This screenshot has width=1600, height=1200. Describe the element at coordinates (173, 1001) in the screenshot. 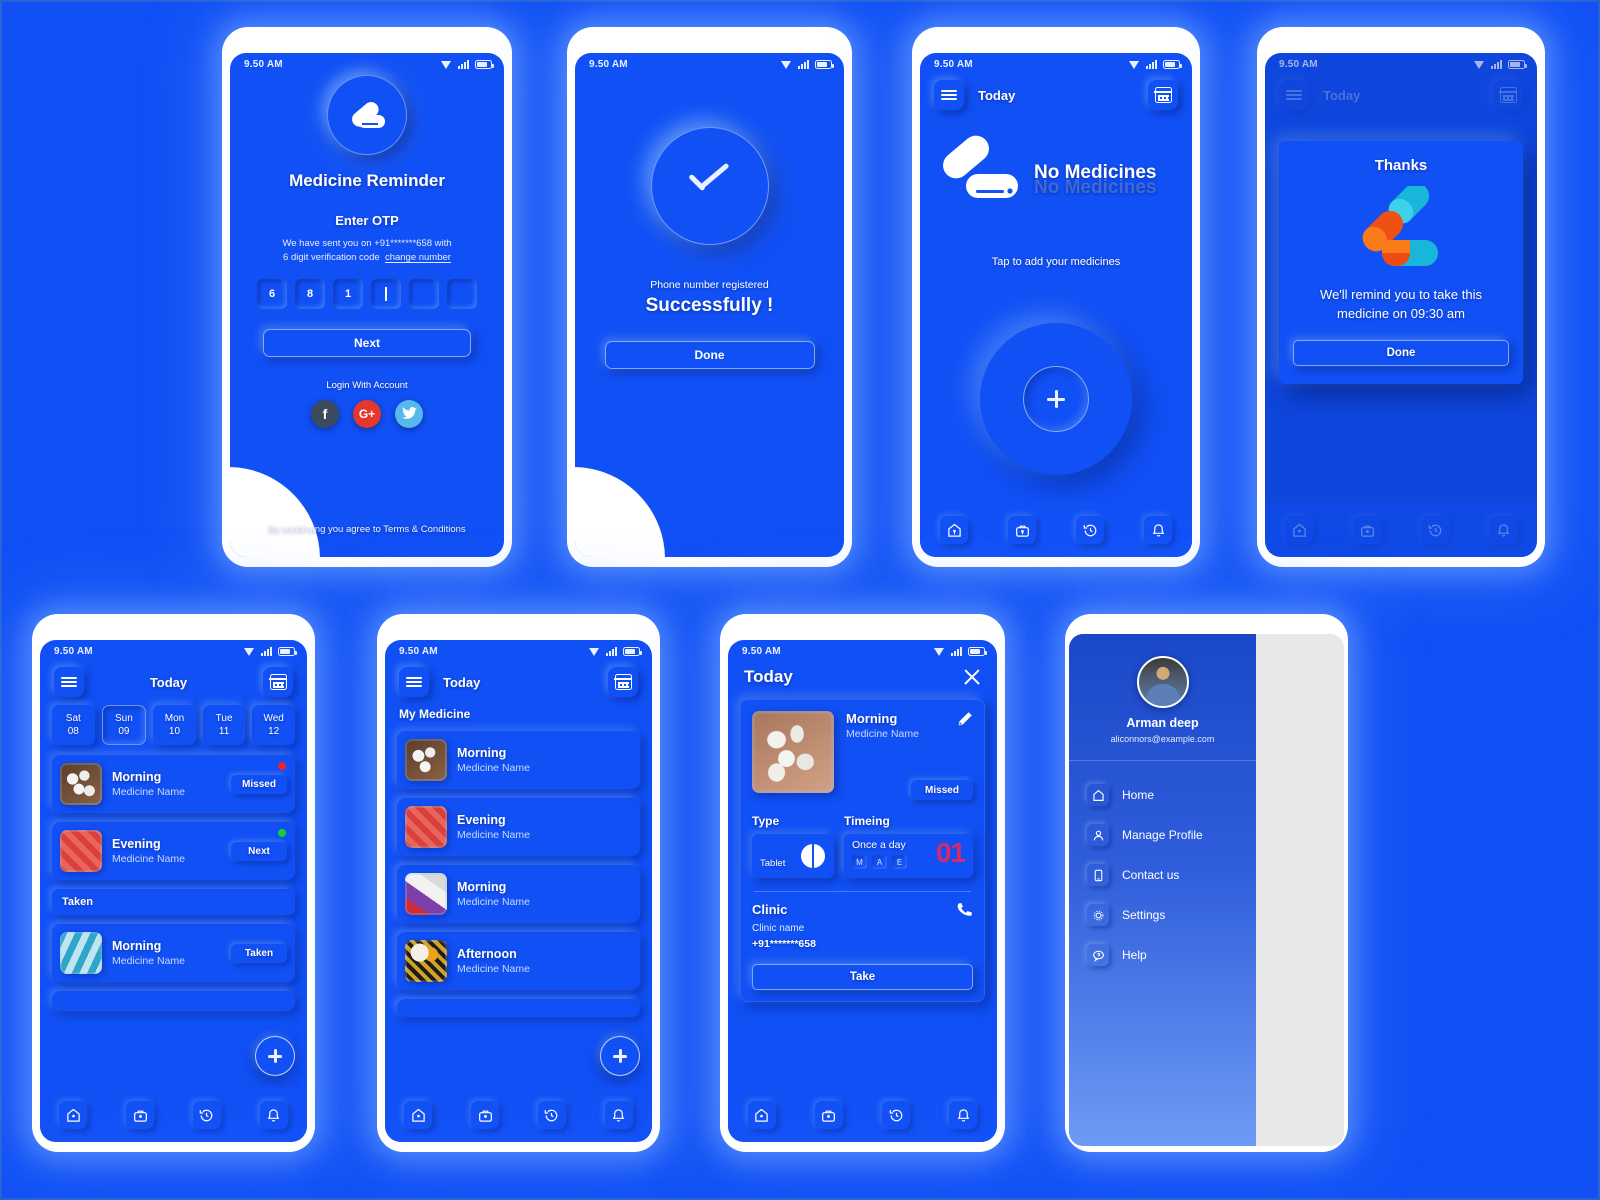

I see `table-row` at that location.